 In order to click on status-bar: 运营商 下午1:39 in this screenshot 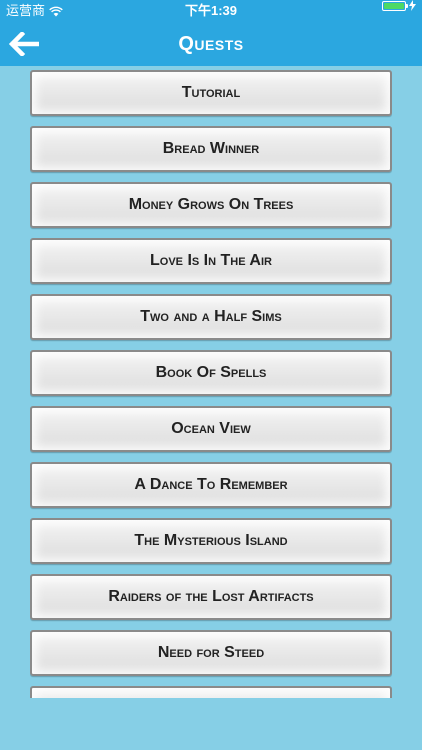, I will do `click(211, 11)`.